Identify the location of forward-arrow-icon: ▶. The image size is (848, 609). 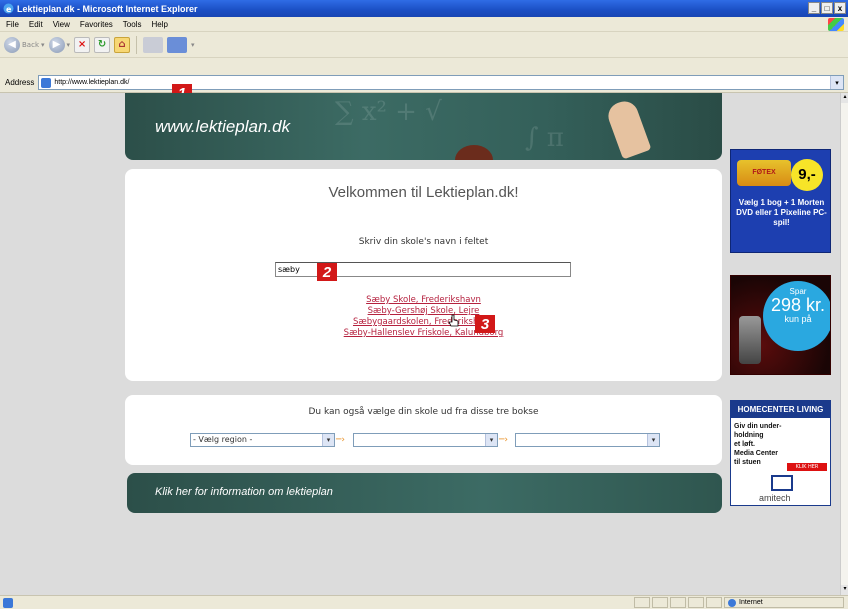
(56, 44).